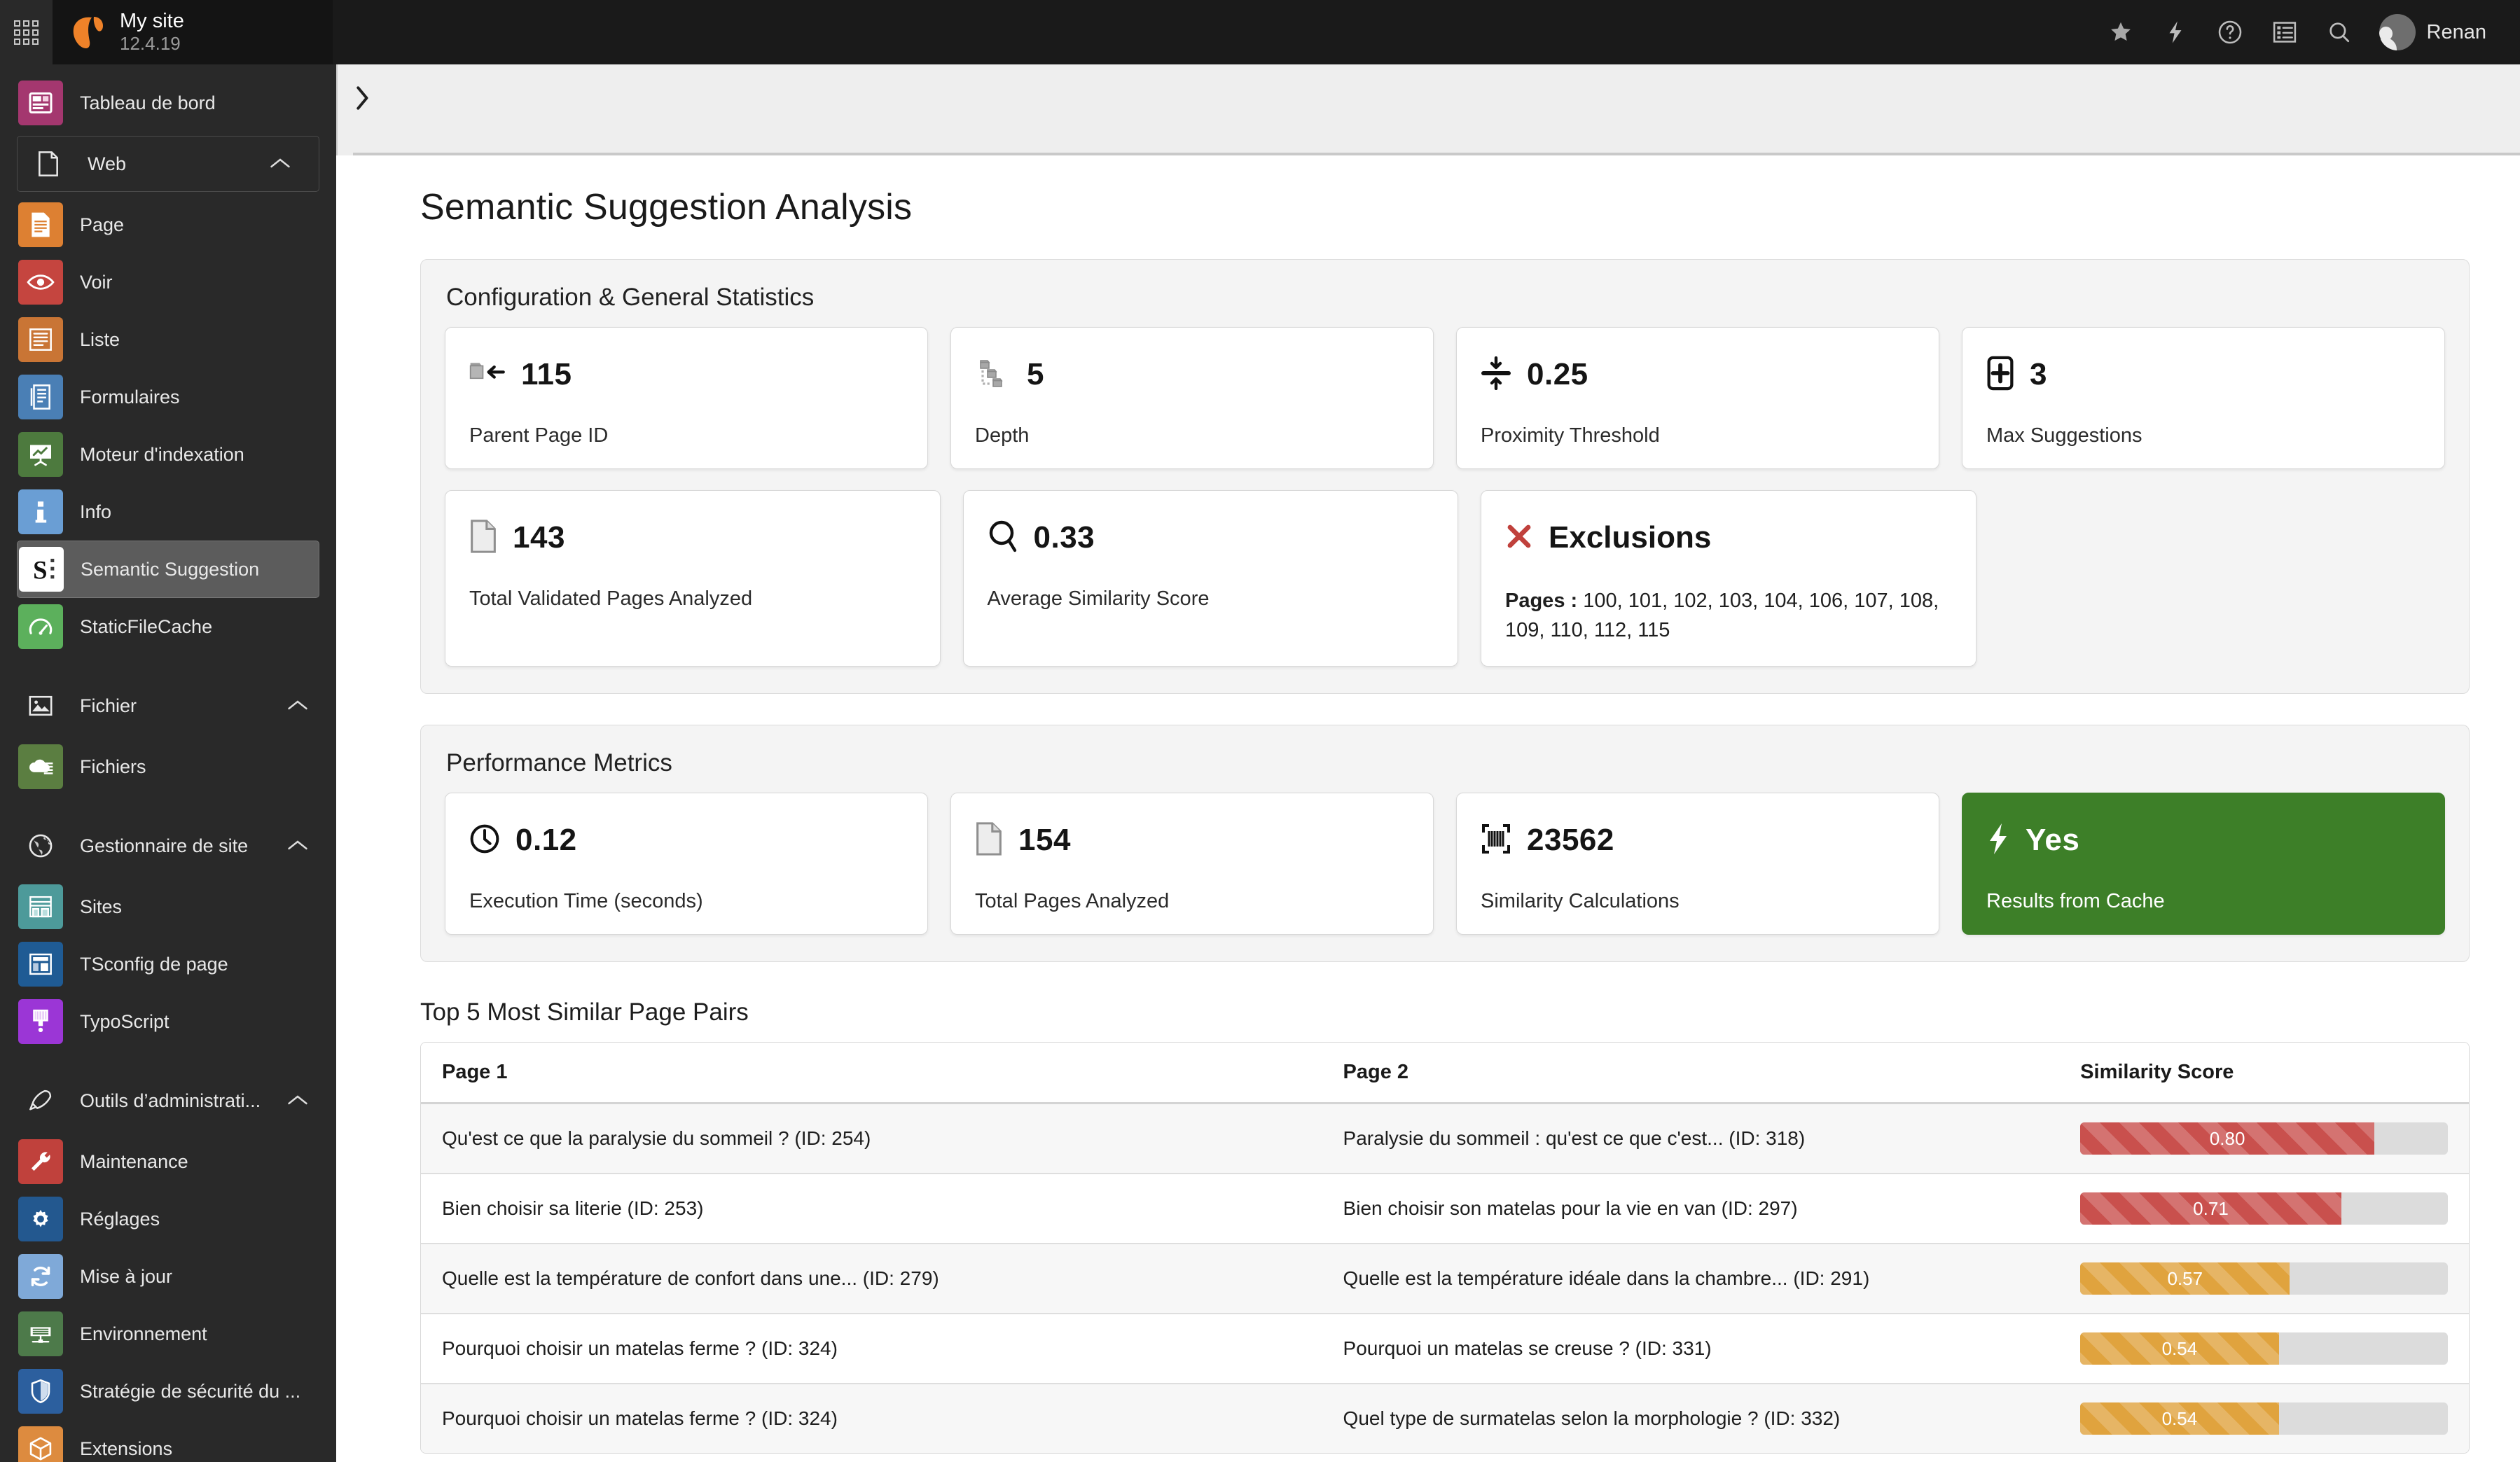 This screenshot has width=2520, height=1462. I want to click on folder-arrow-left-icon, so click(487, 375).